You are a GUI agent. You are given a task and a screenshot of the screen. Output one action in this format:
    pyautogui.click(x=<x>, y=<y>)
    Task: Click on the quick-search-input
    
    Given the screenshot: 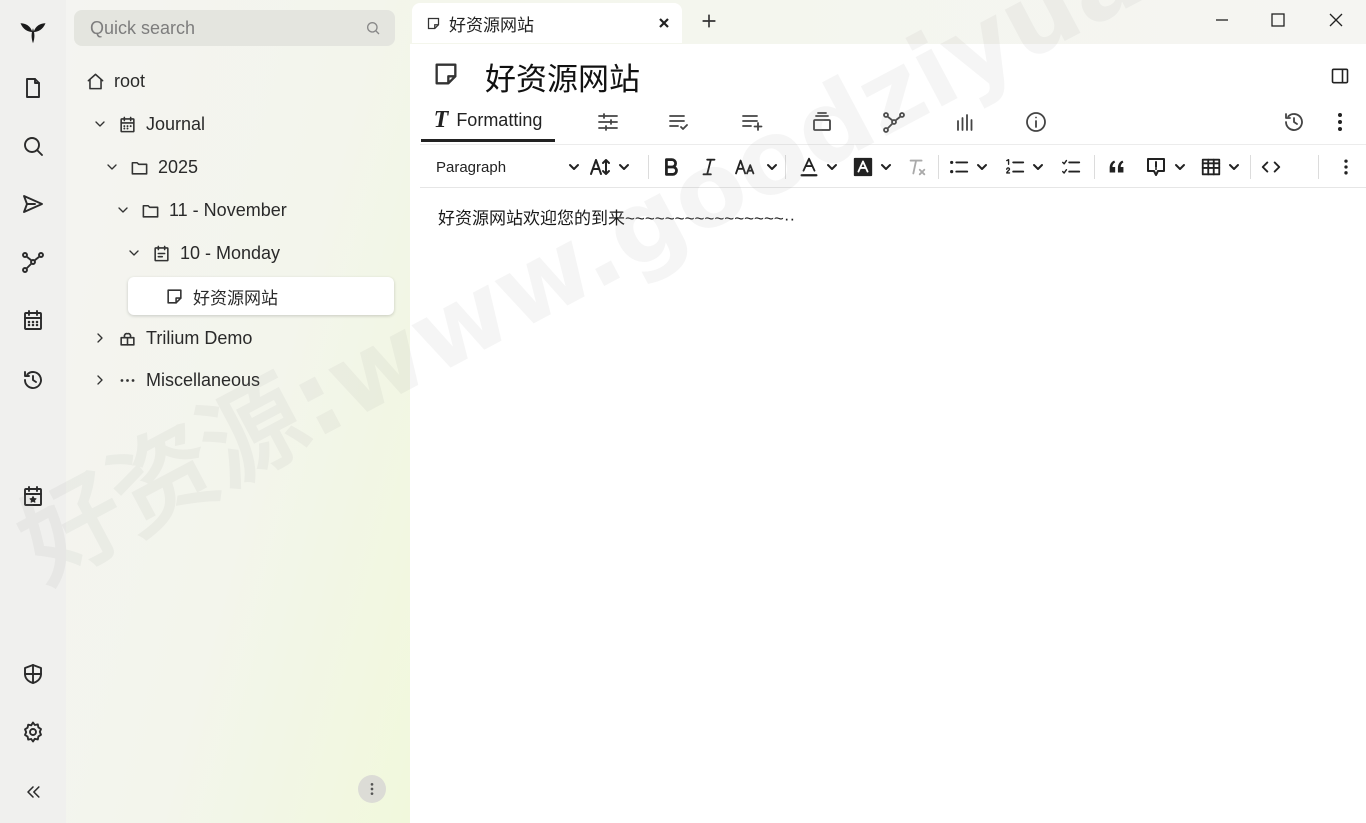 What is the action you would take?
    pyautogui.click(x=227, y=28)
    